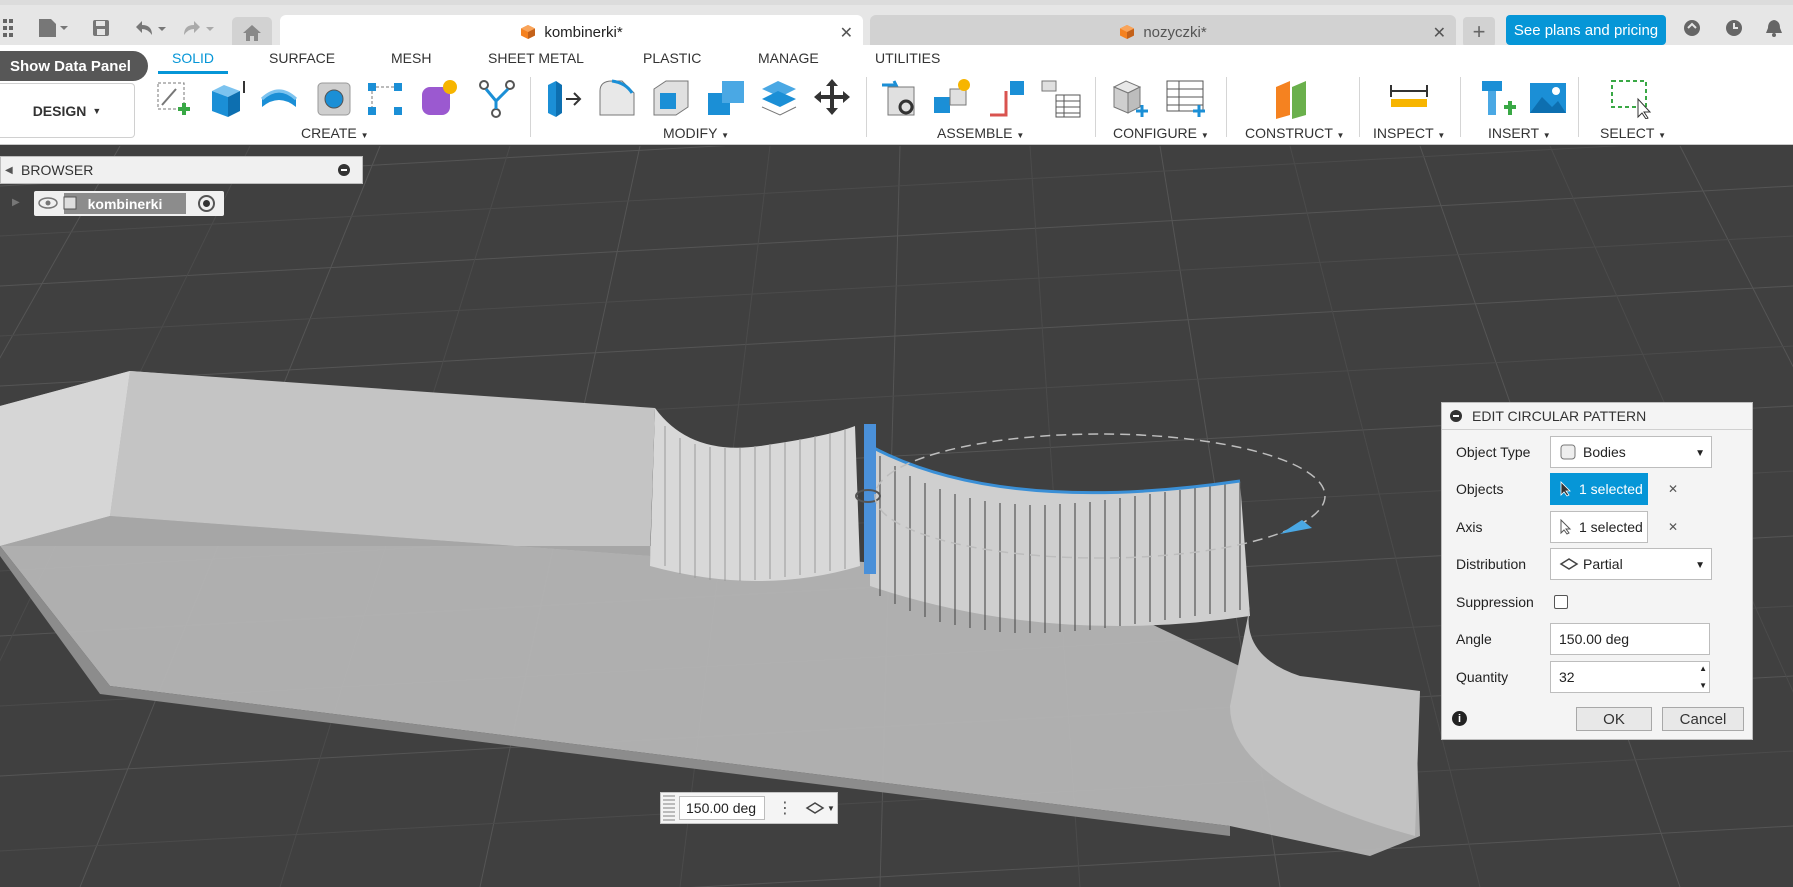 The height and width of the screenshot is (887, 1793). What do you see at coordinates (785, 808) in the screenshot?
I see `more-options-icon: ⋮` at bounding box center [785, 808].